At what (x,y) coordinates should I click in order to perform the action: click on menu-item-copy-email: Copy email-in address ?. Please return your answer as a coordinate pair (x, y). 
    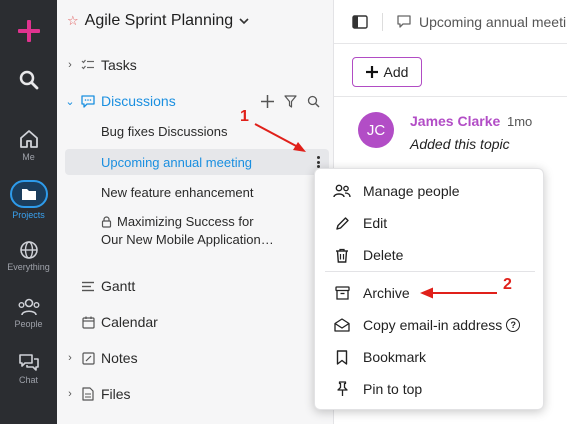
    Looking at the image, I should click on (430, 325).